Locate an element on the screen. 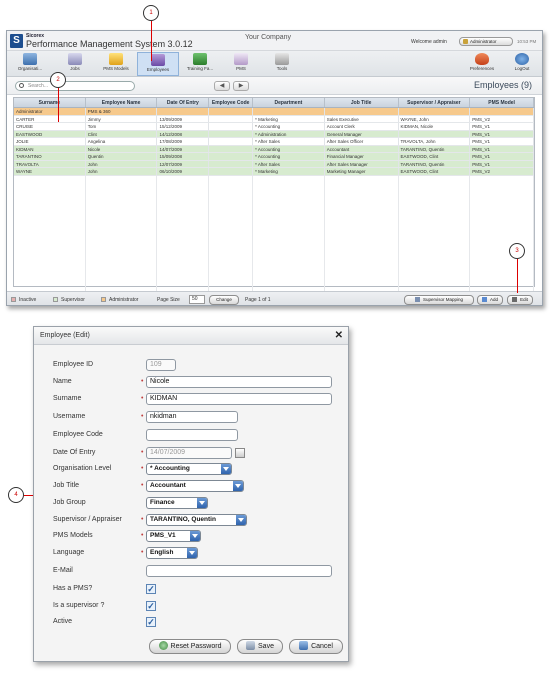 The width and height of the screenshot is (552, 676). surname-field: KIDMAN is located at coordinates (239, 399).